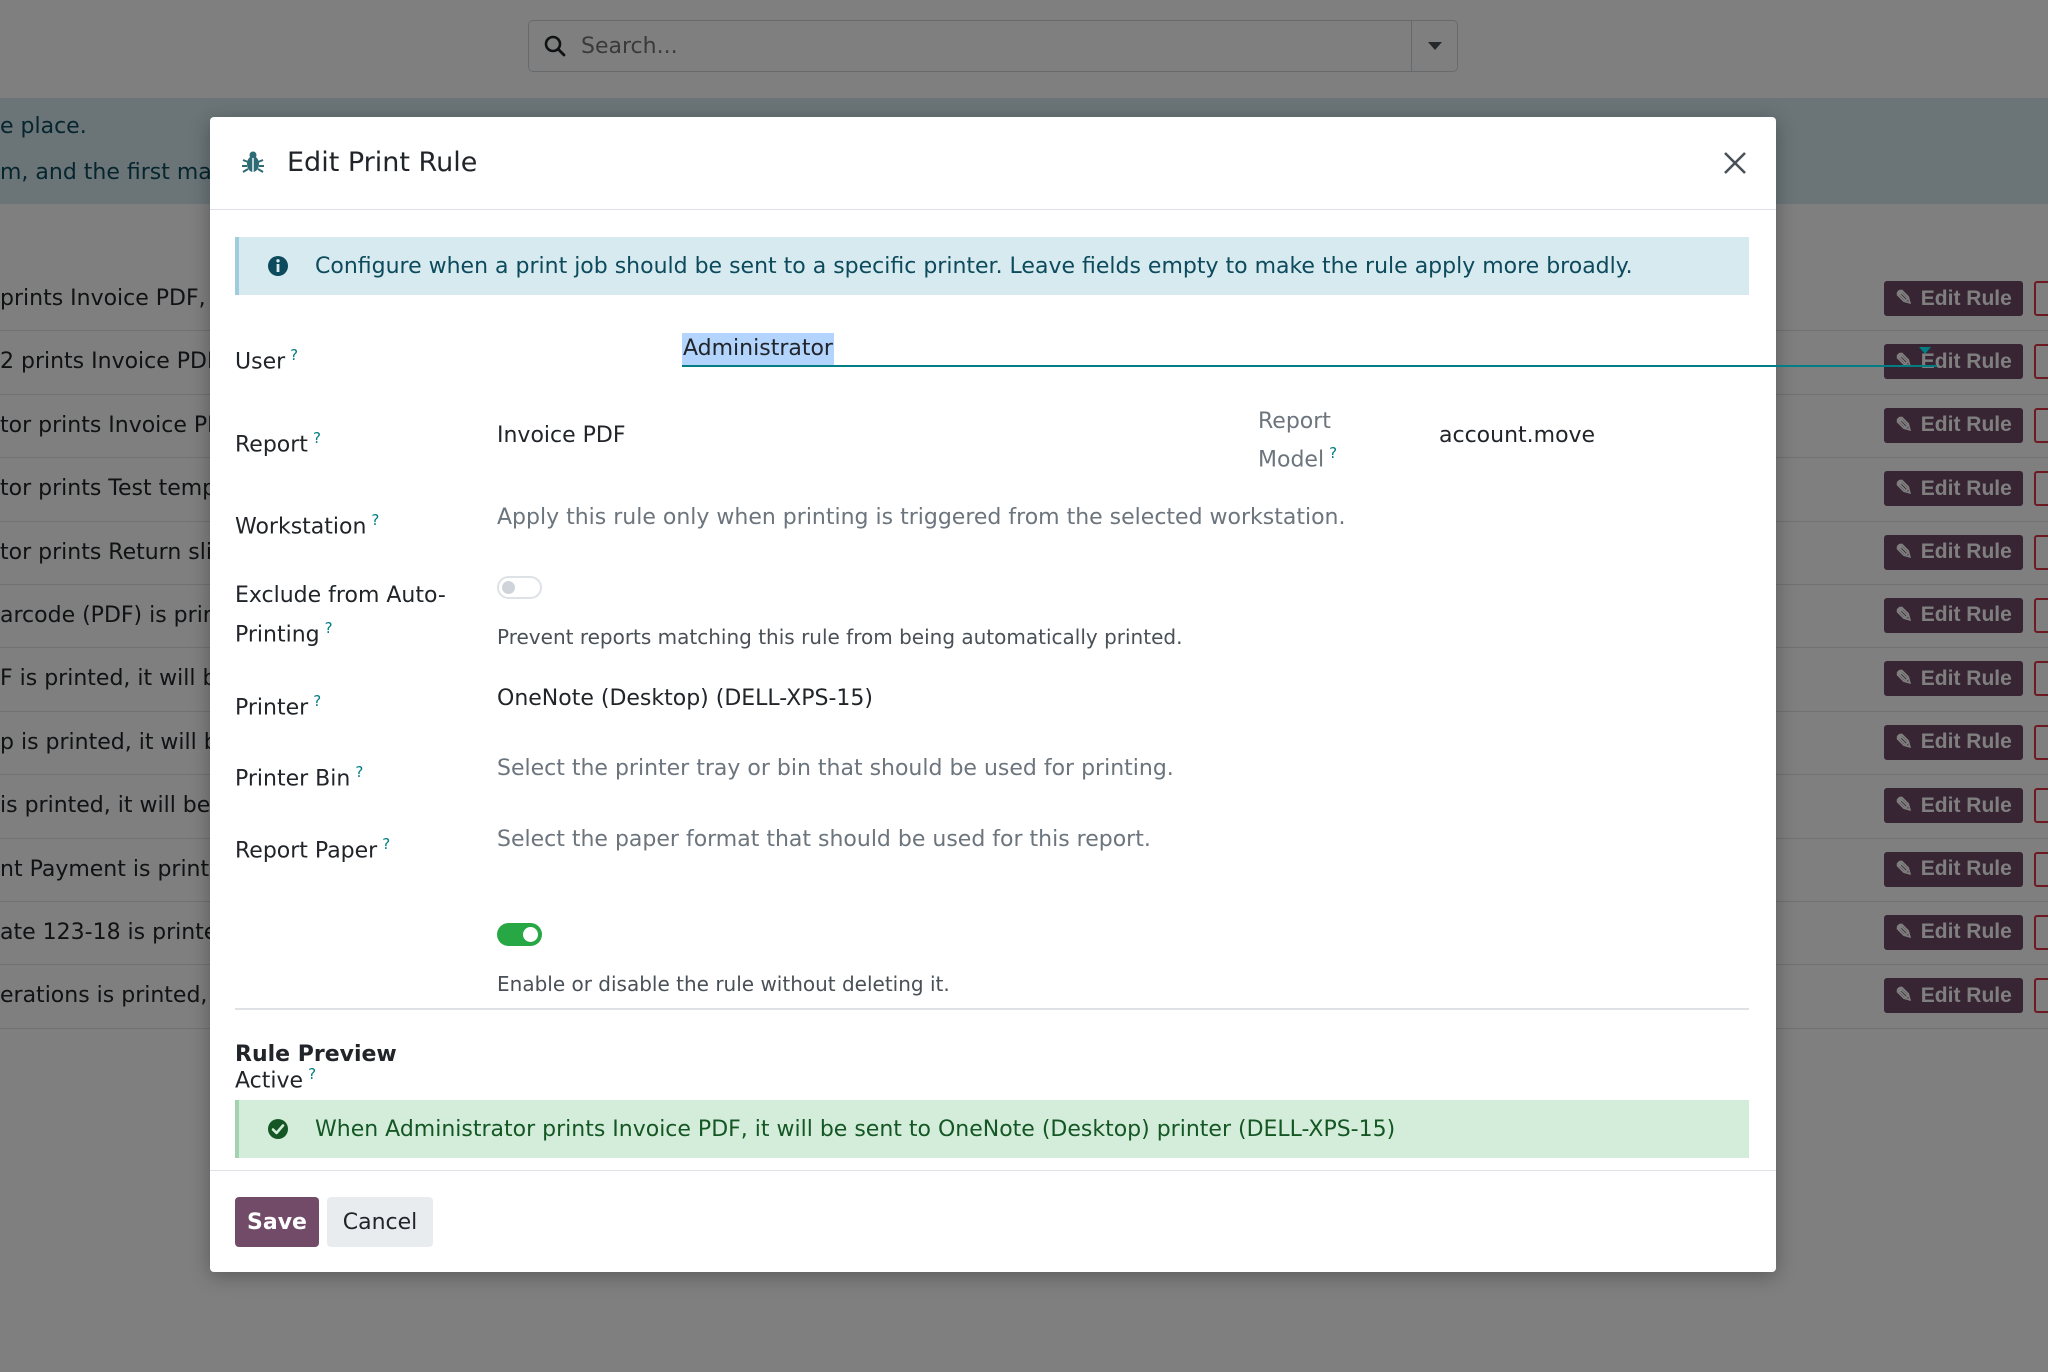 The width and height of the screenshot is (2048, 1372). I want to click on exclude-auto-print-toggle, so click(519, 587).